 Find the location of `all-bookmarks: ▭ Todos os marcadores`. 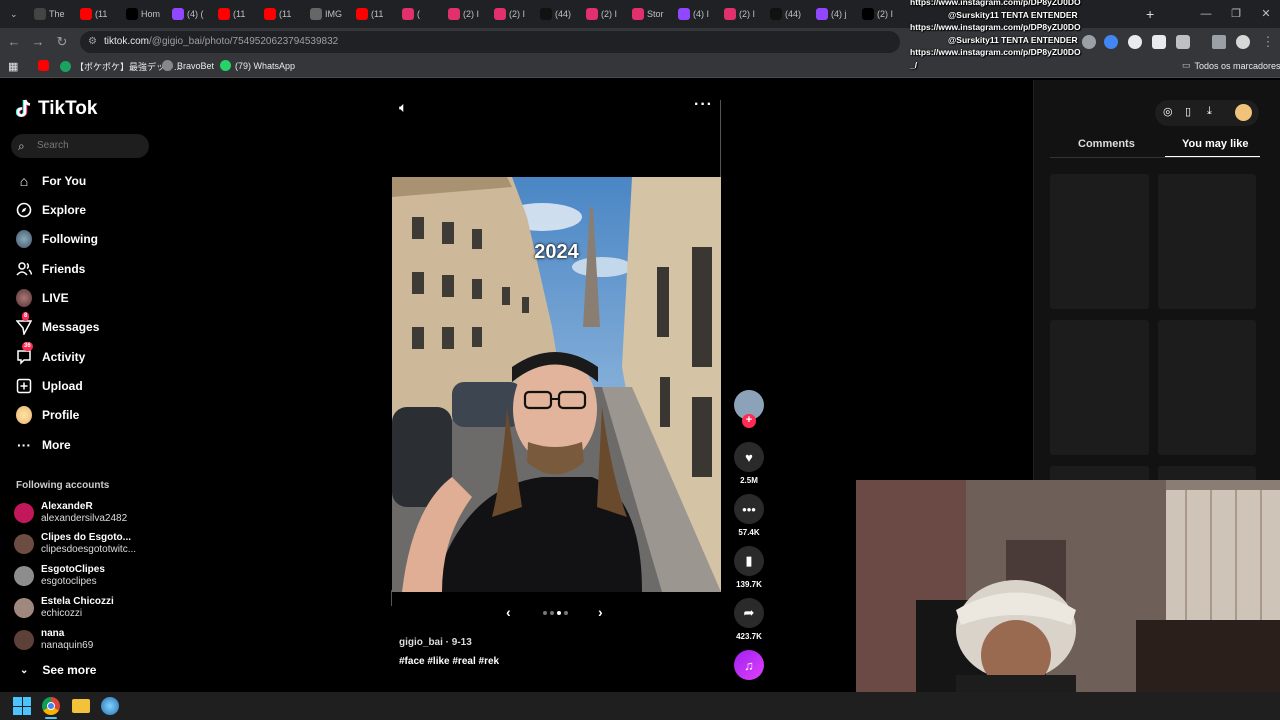

all-bookmarks: ▭ Todos os marcadores is located at coordinates (1231, 65).